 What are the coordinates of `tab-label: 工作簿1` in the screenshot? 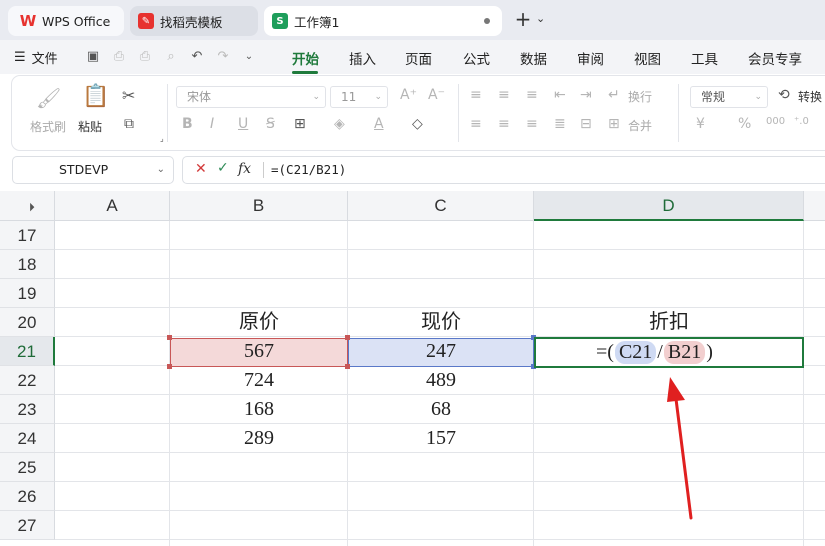 It's located at (317, 22).